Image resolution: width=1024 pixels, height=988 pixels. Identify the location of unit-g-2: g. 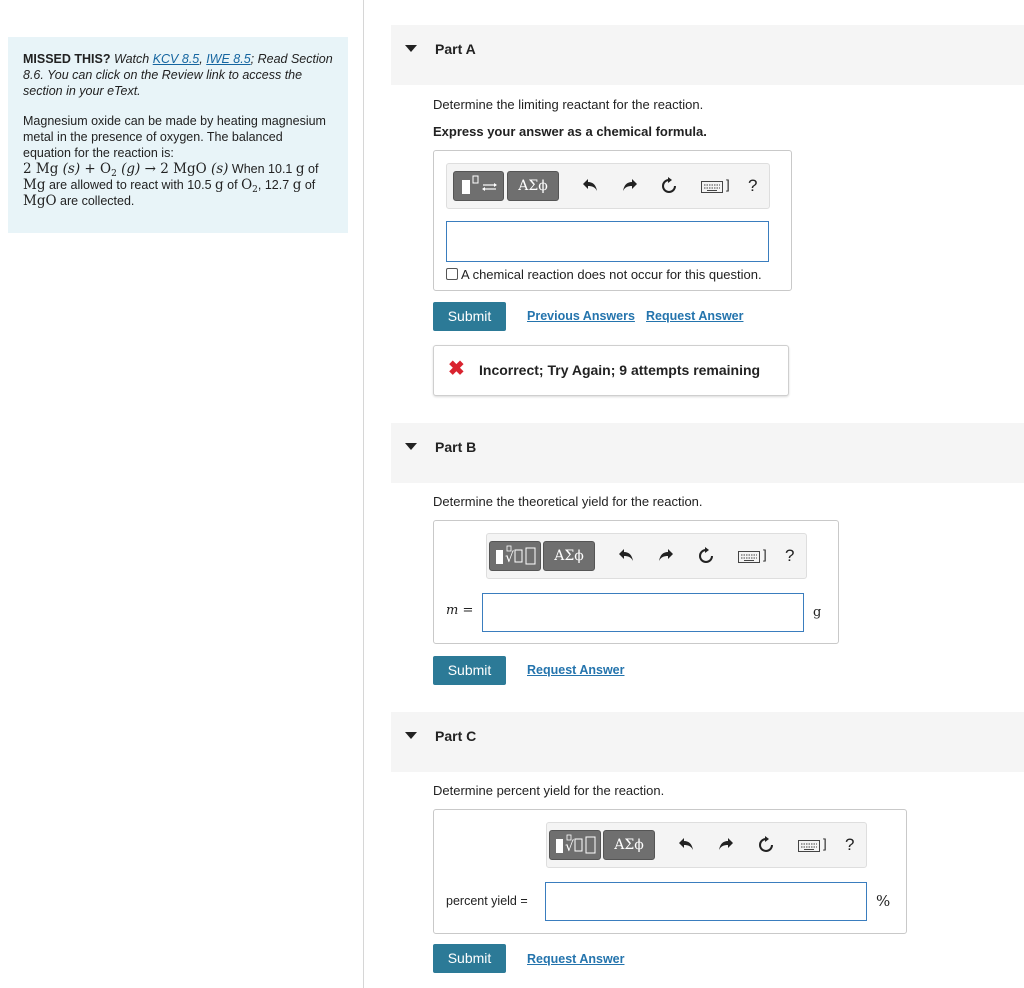
(219, 185).